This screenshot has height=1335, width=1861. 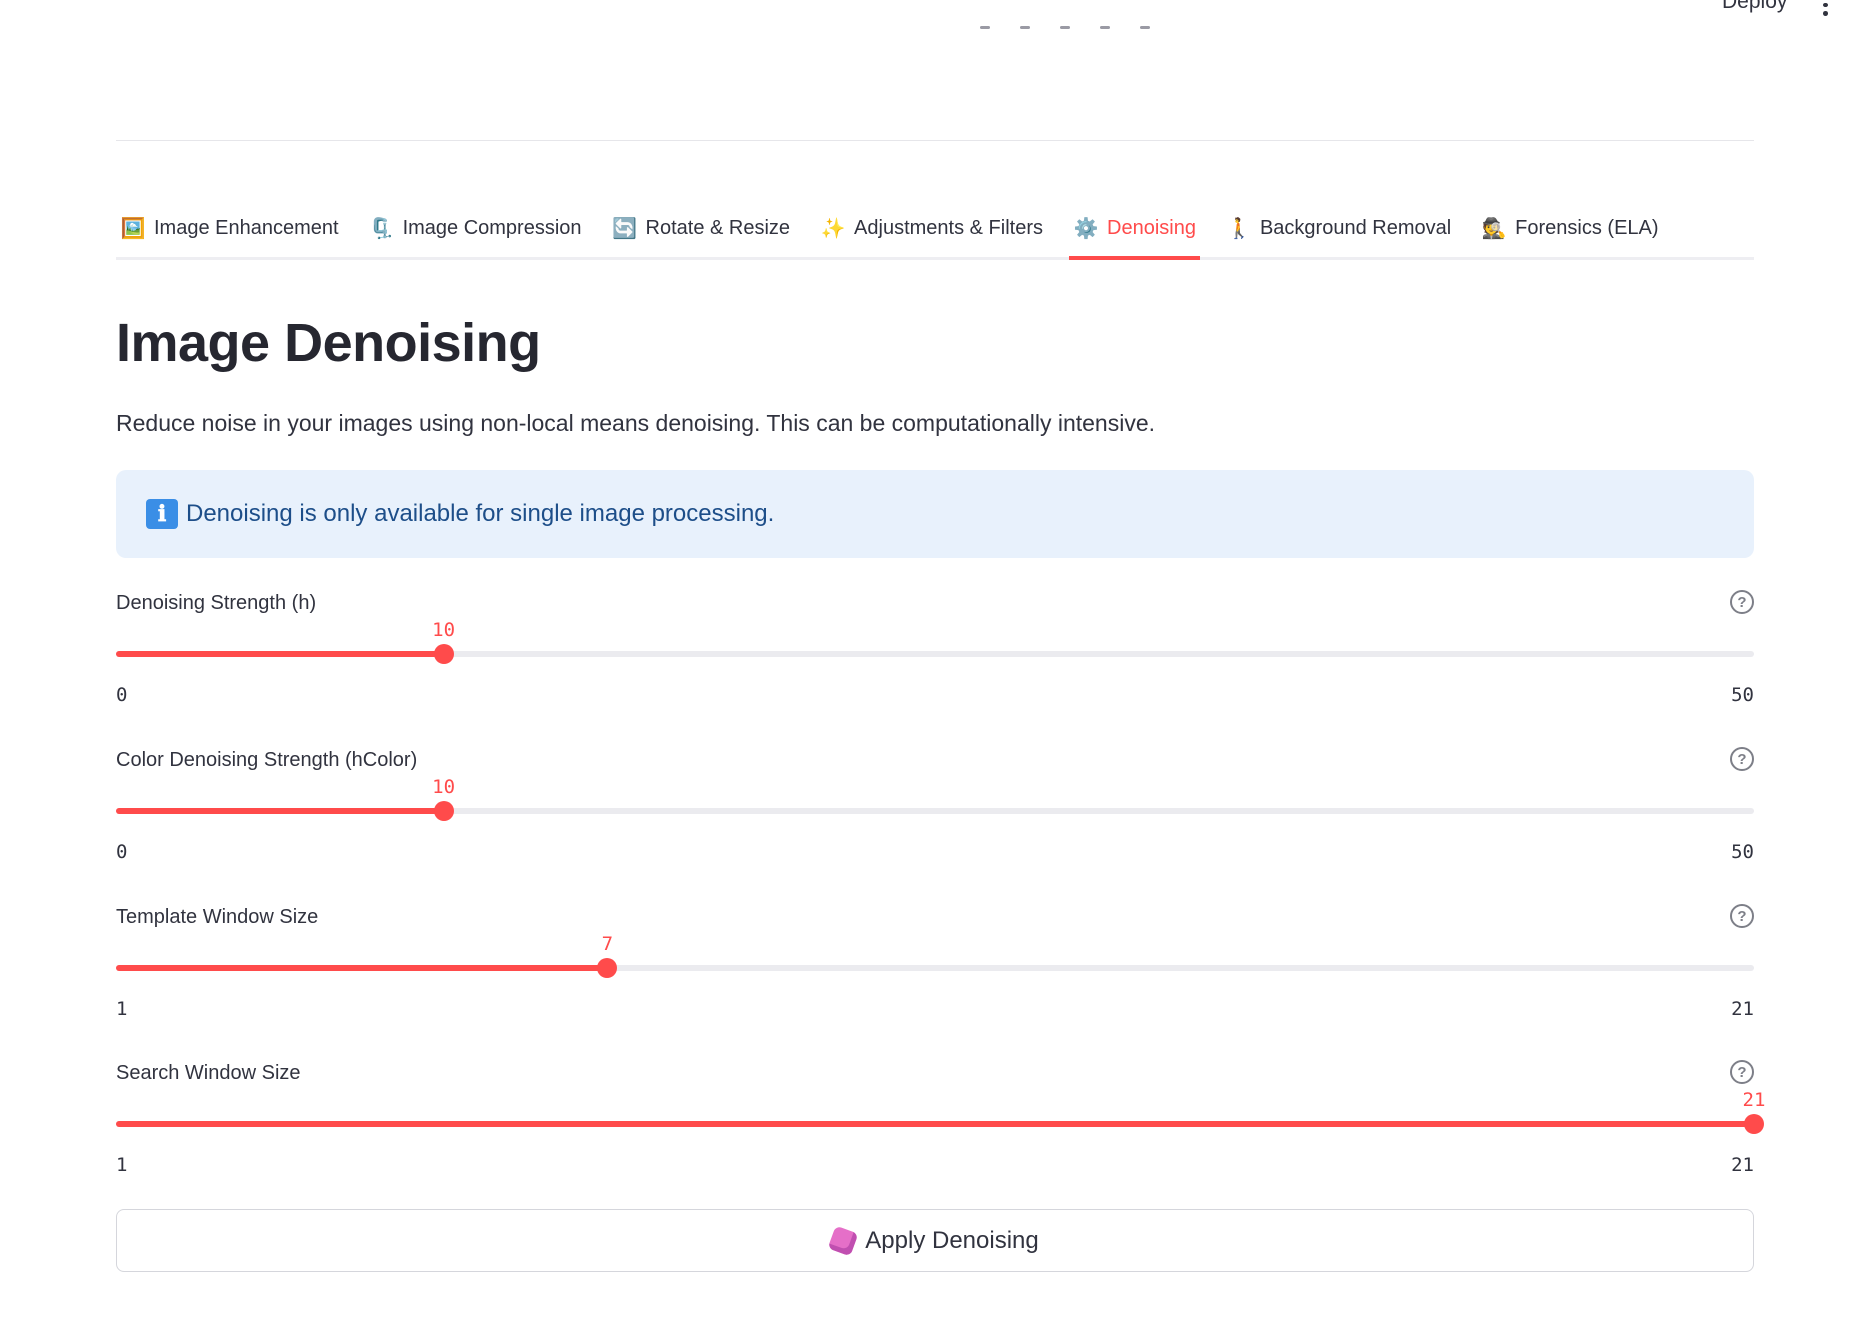 I want to click on framed-picture-icon: 🖼️, so click(x=133, y=229).